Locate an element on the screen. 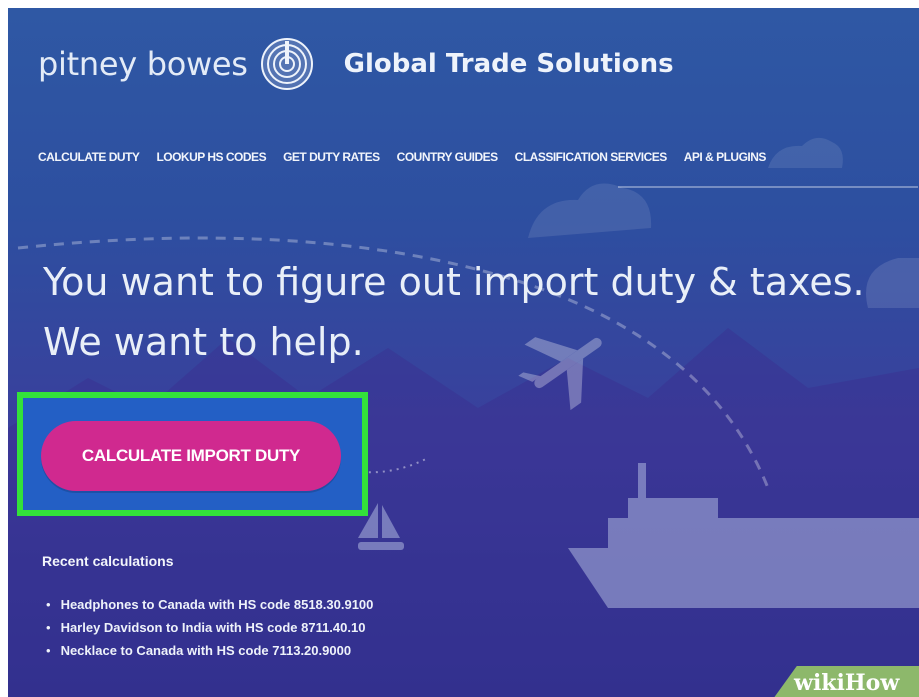 The image size is (919, 697). nav-calculate-duty: CALCULATE DUTY is located at coordinates (89, 157).